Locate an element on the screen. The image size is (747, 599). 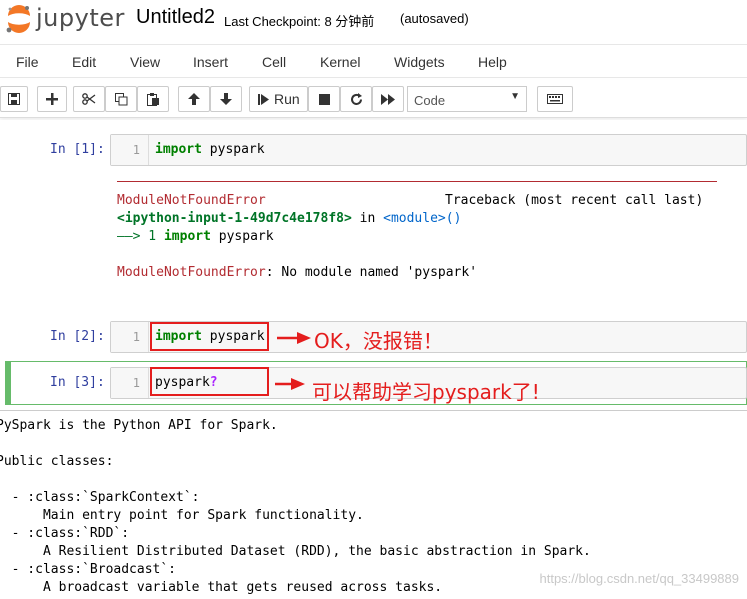
menu-file: File is located at coordinates (27, 62).